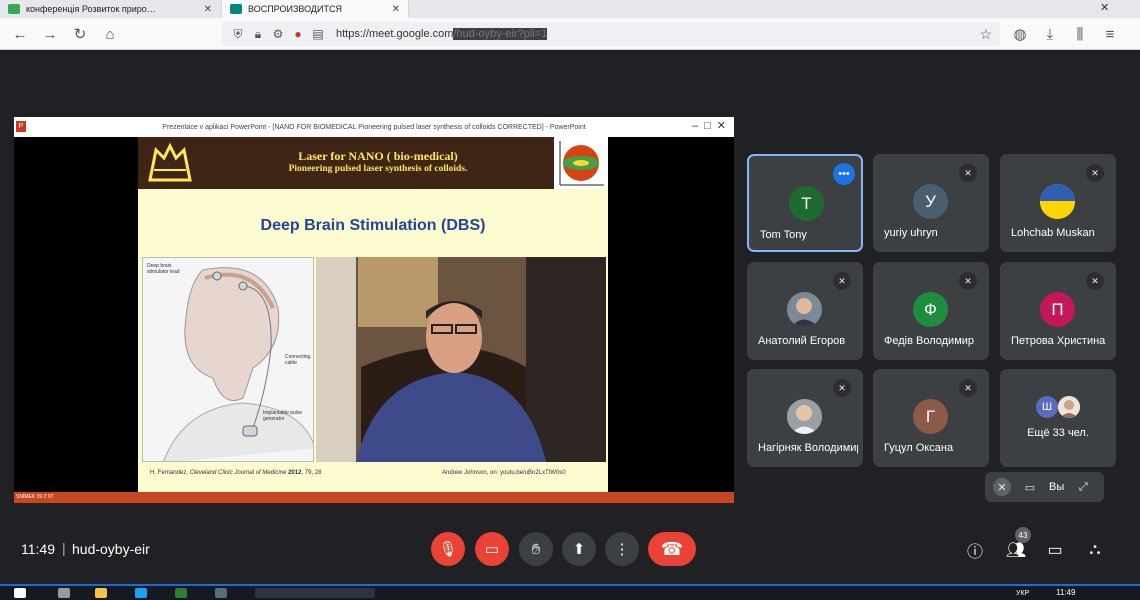 This screenshot has width=1140, height=600. What do you see at coordinates (1083, 487) in the screenshot?
I see `expand-icon: ⤢` at bounding box center [1083, 487].